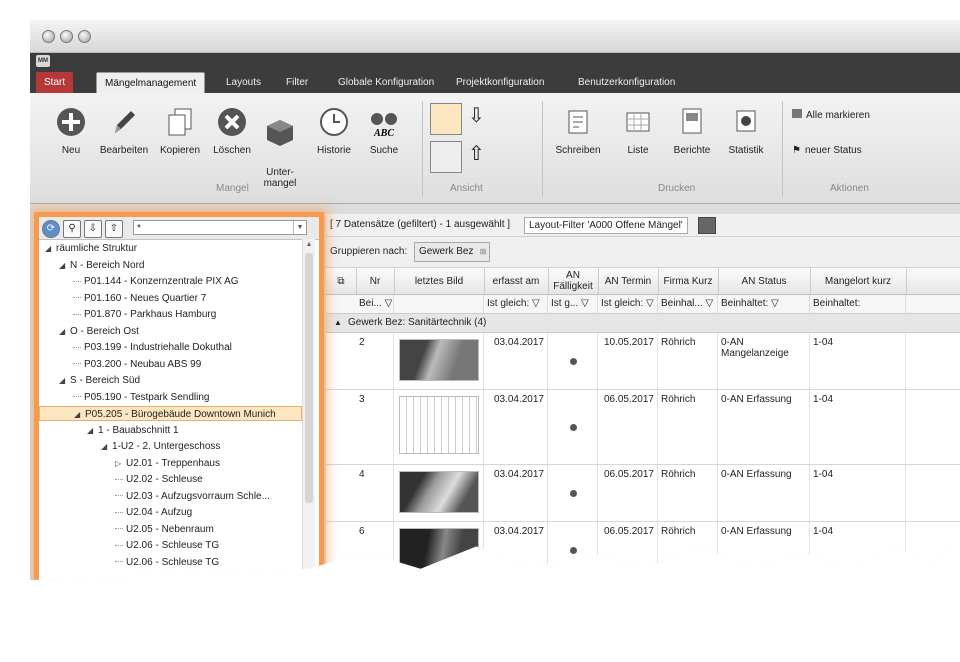  I want to click on tree-node: P03.199 - Industriehalle Dokuthal, so click(135, 347).